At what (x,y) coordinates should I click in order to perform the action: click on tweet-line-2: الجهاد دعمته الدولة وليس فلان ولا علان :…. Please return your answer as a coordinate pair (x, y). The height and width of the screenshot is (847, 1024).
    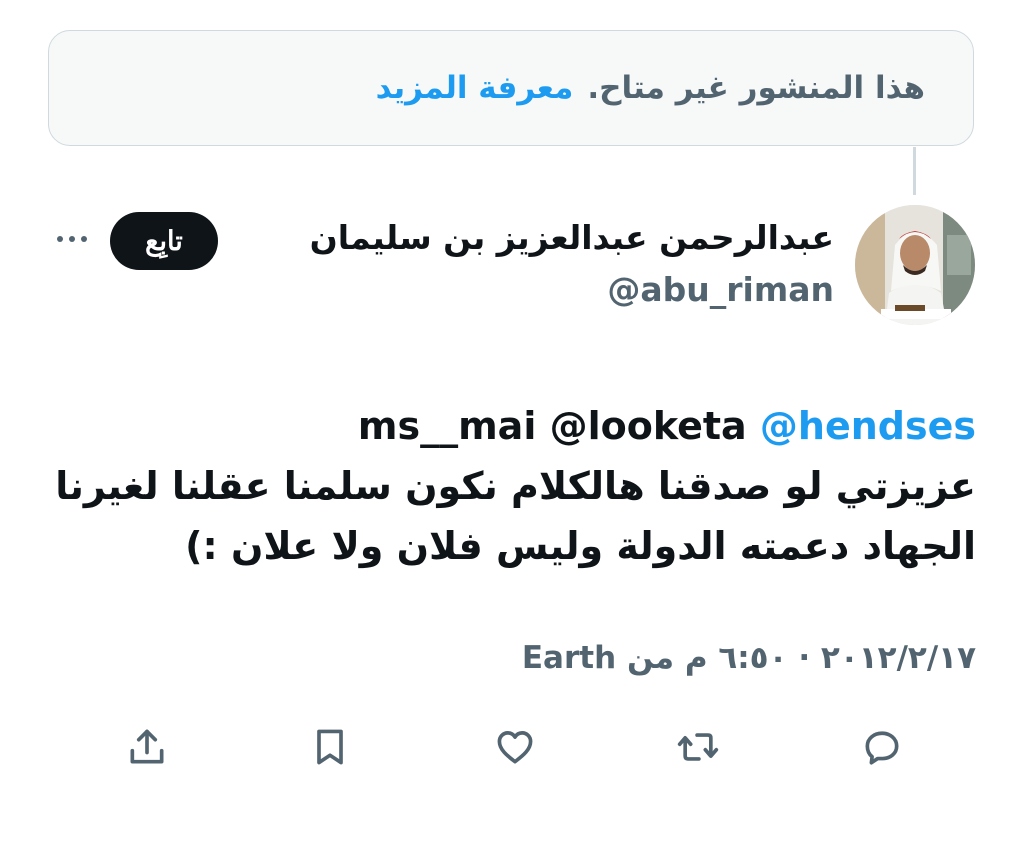
    Looking at the image, I should click on (580, 546).